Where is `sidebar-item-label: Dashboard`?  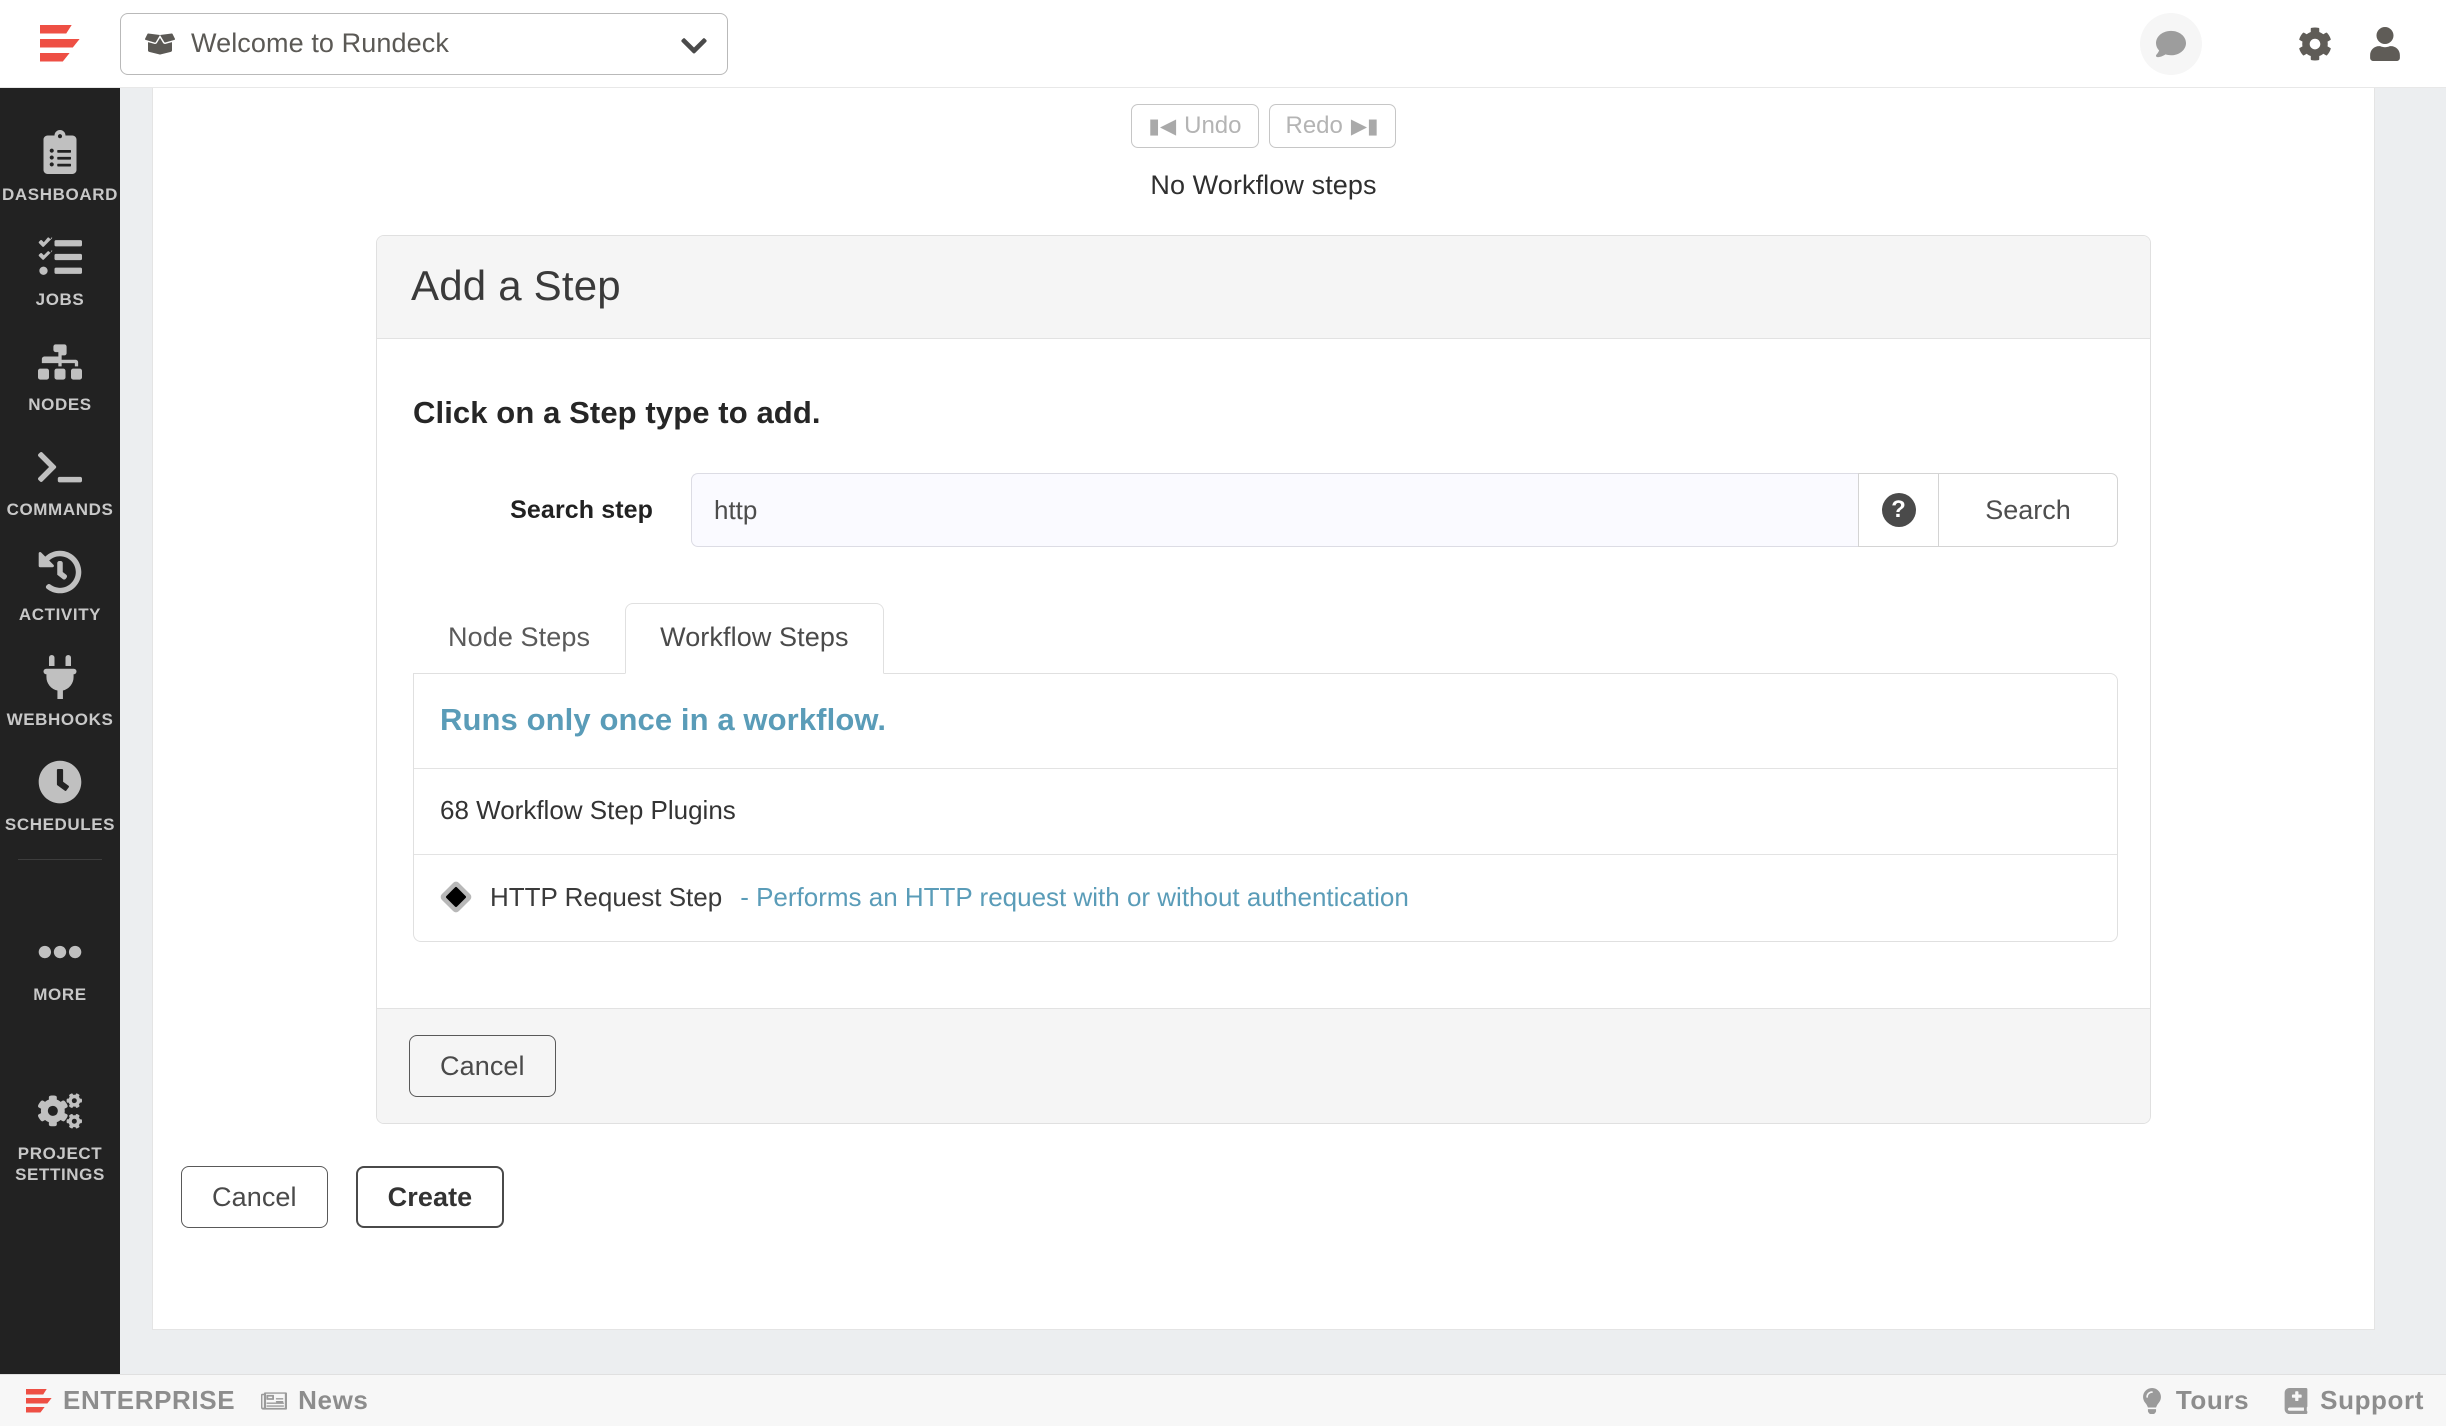 sidebar-item-label: Dashboard is located at coordinates (60, 194).